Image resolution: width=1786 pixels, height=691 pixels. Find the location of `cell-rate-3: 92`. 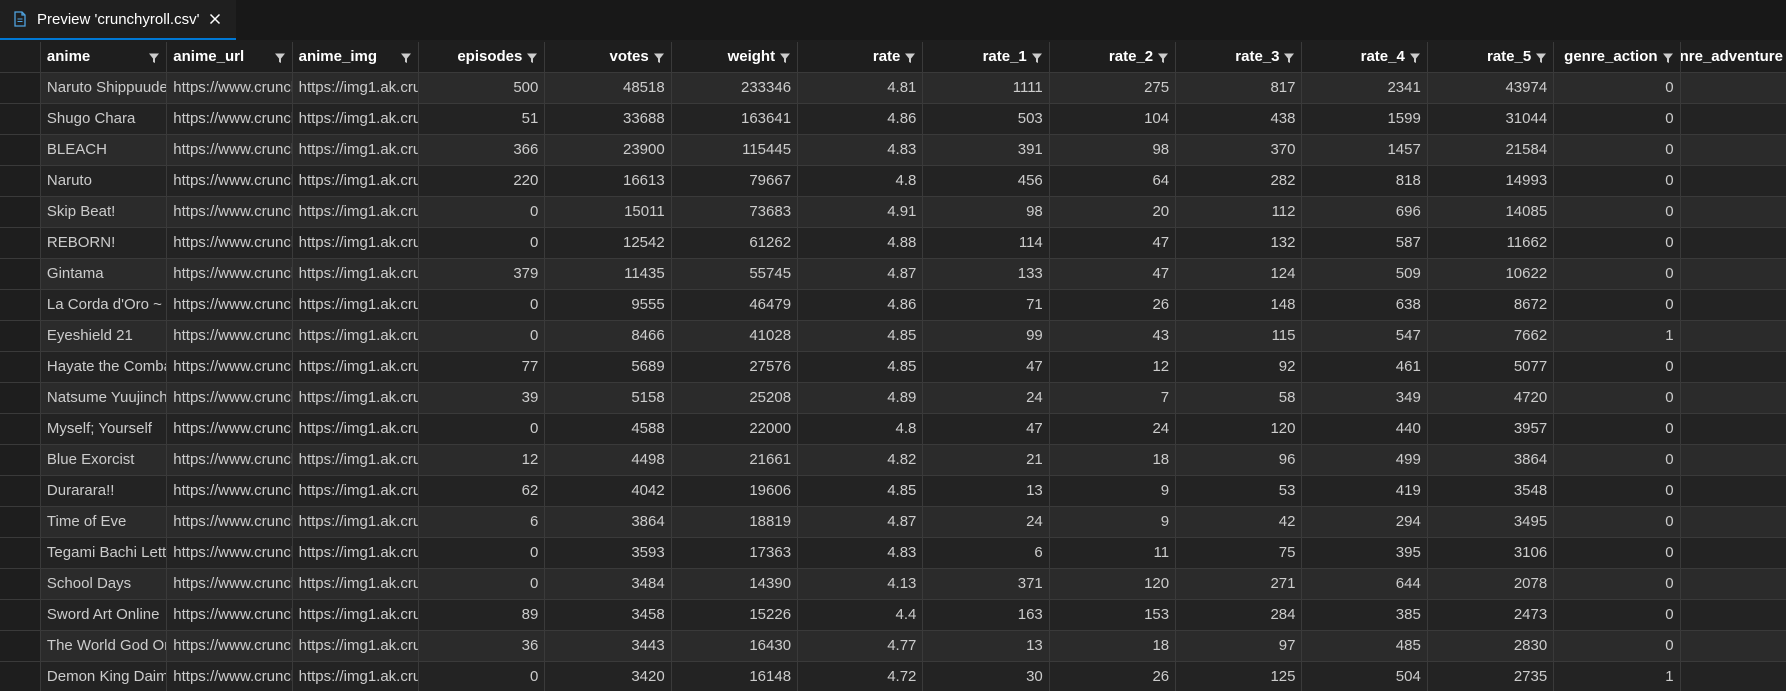

cell-rate-3: 92 is located at coordinates (1239, 367).